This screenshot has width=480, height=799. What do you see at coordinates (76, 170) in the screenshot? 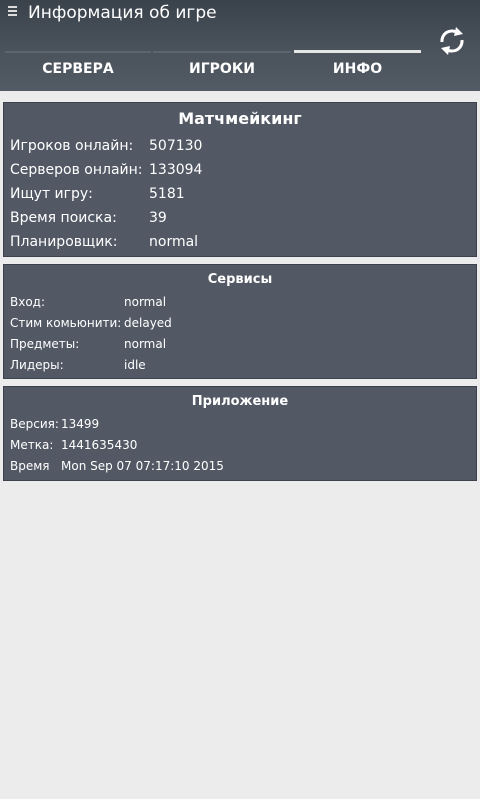
I see `stat-label: Серверов онлайн:` at bounding box center [76, 170].